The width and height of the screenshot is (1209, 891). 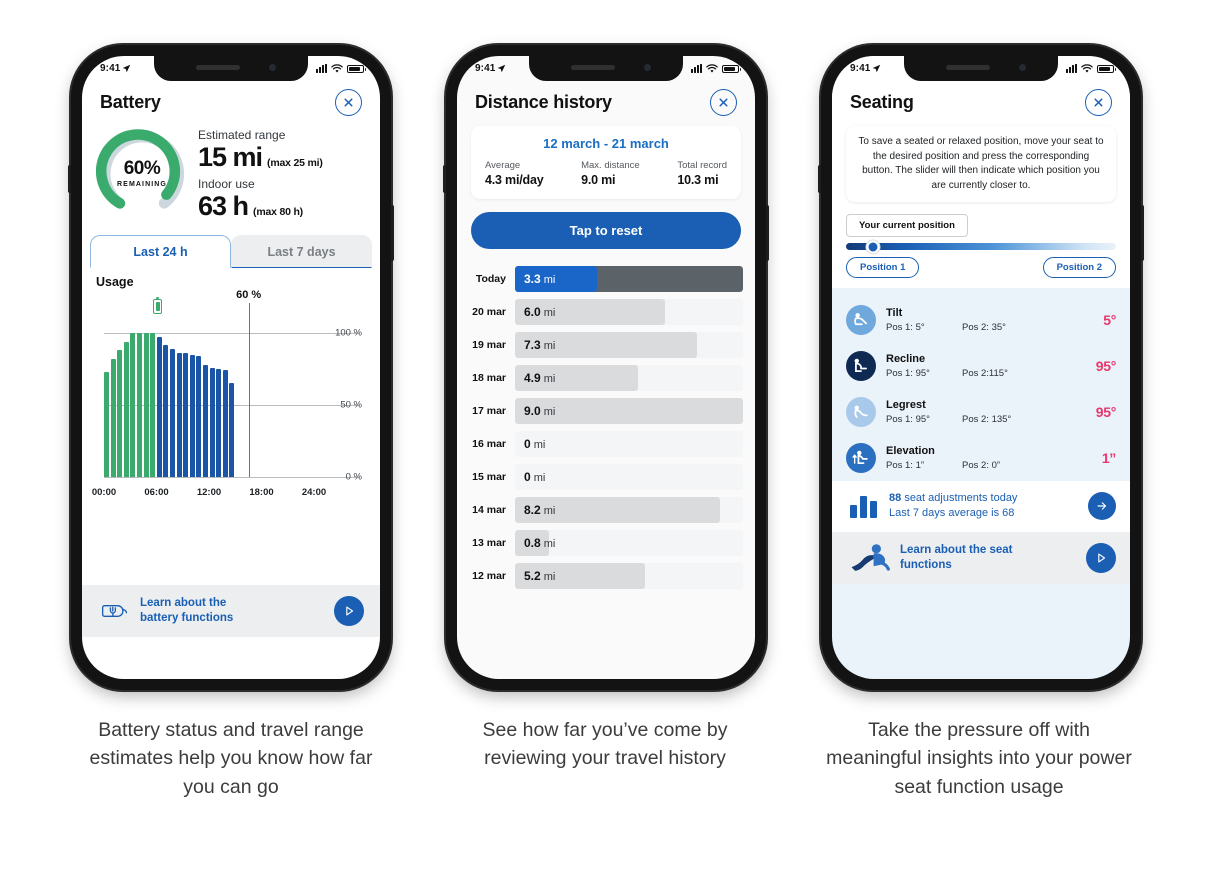 I want to click on distance-row: 15 mar 0 mi, so click(x=606, y=476).